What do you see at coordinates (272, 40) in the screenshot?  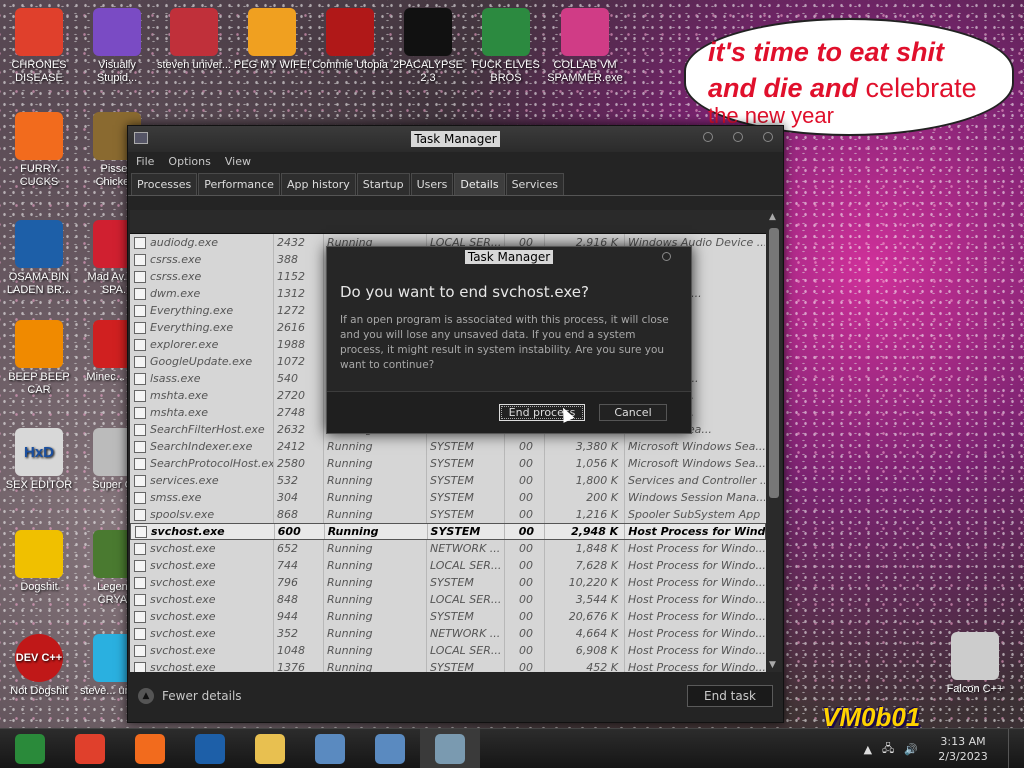 I see `desktop-icon: PEG MY WIFE!` at bounding box center [272, 40].